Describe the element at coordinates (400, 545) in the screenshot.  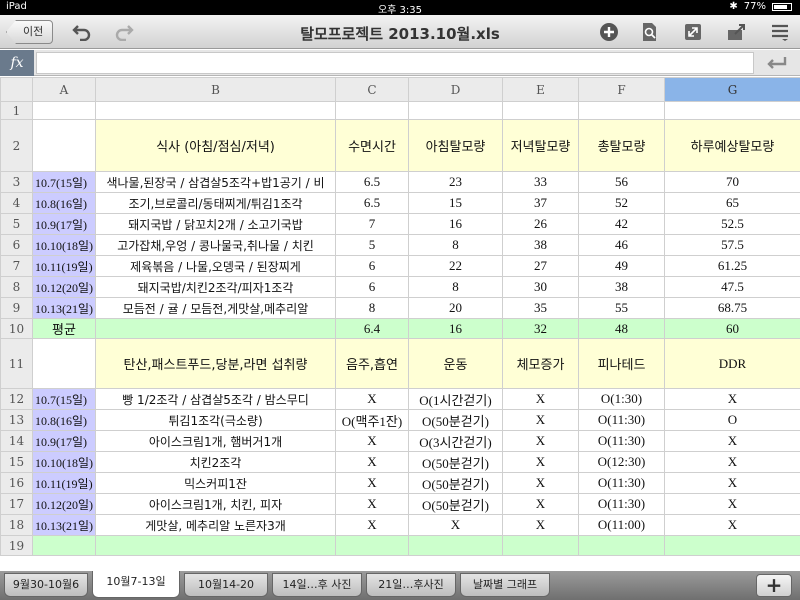
I see `table-row: 19` at that location.